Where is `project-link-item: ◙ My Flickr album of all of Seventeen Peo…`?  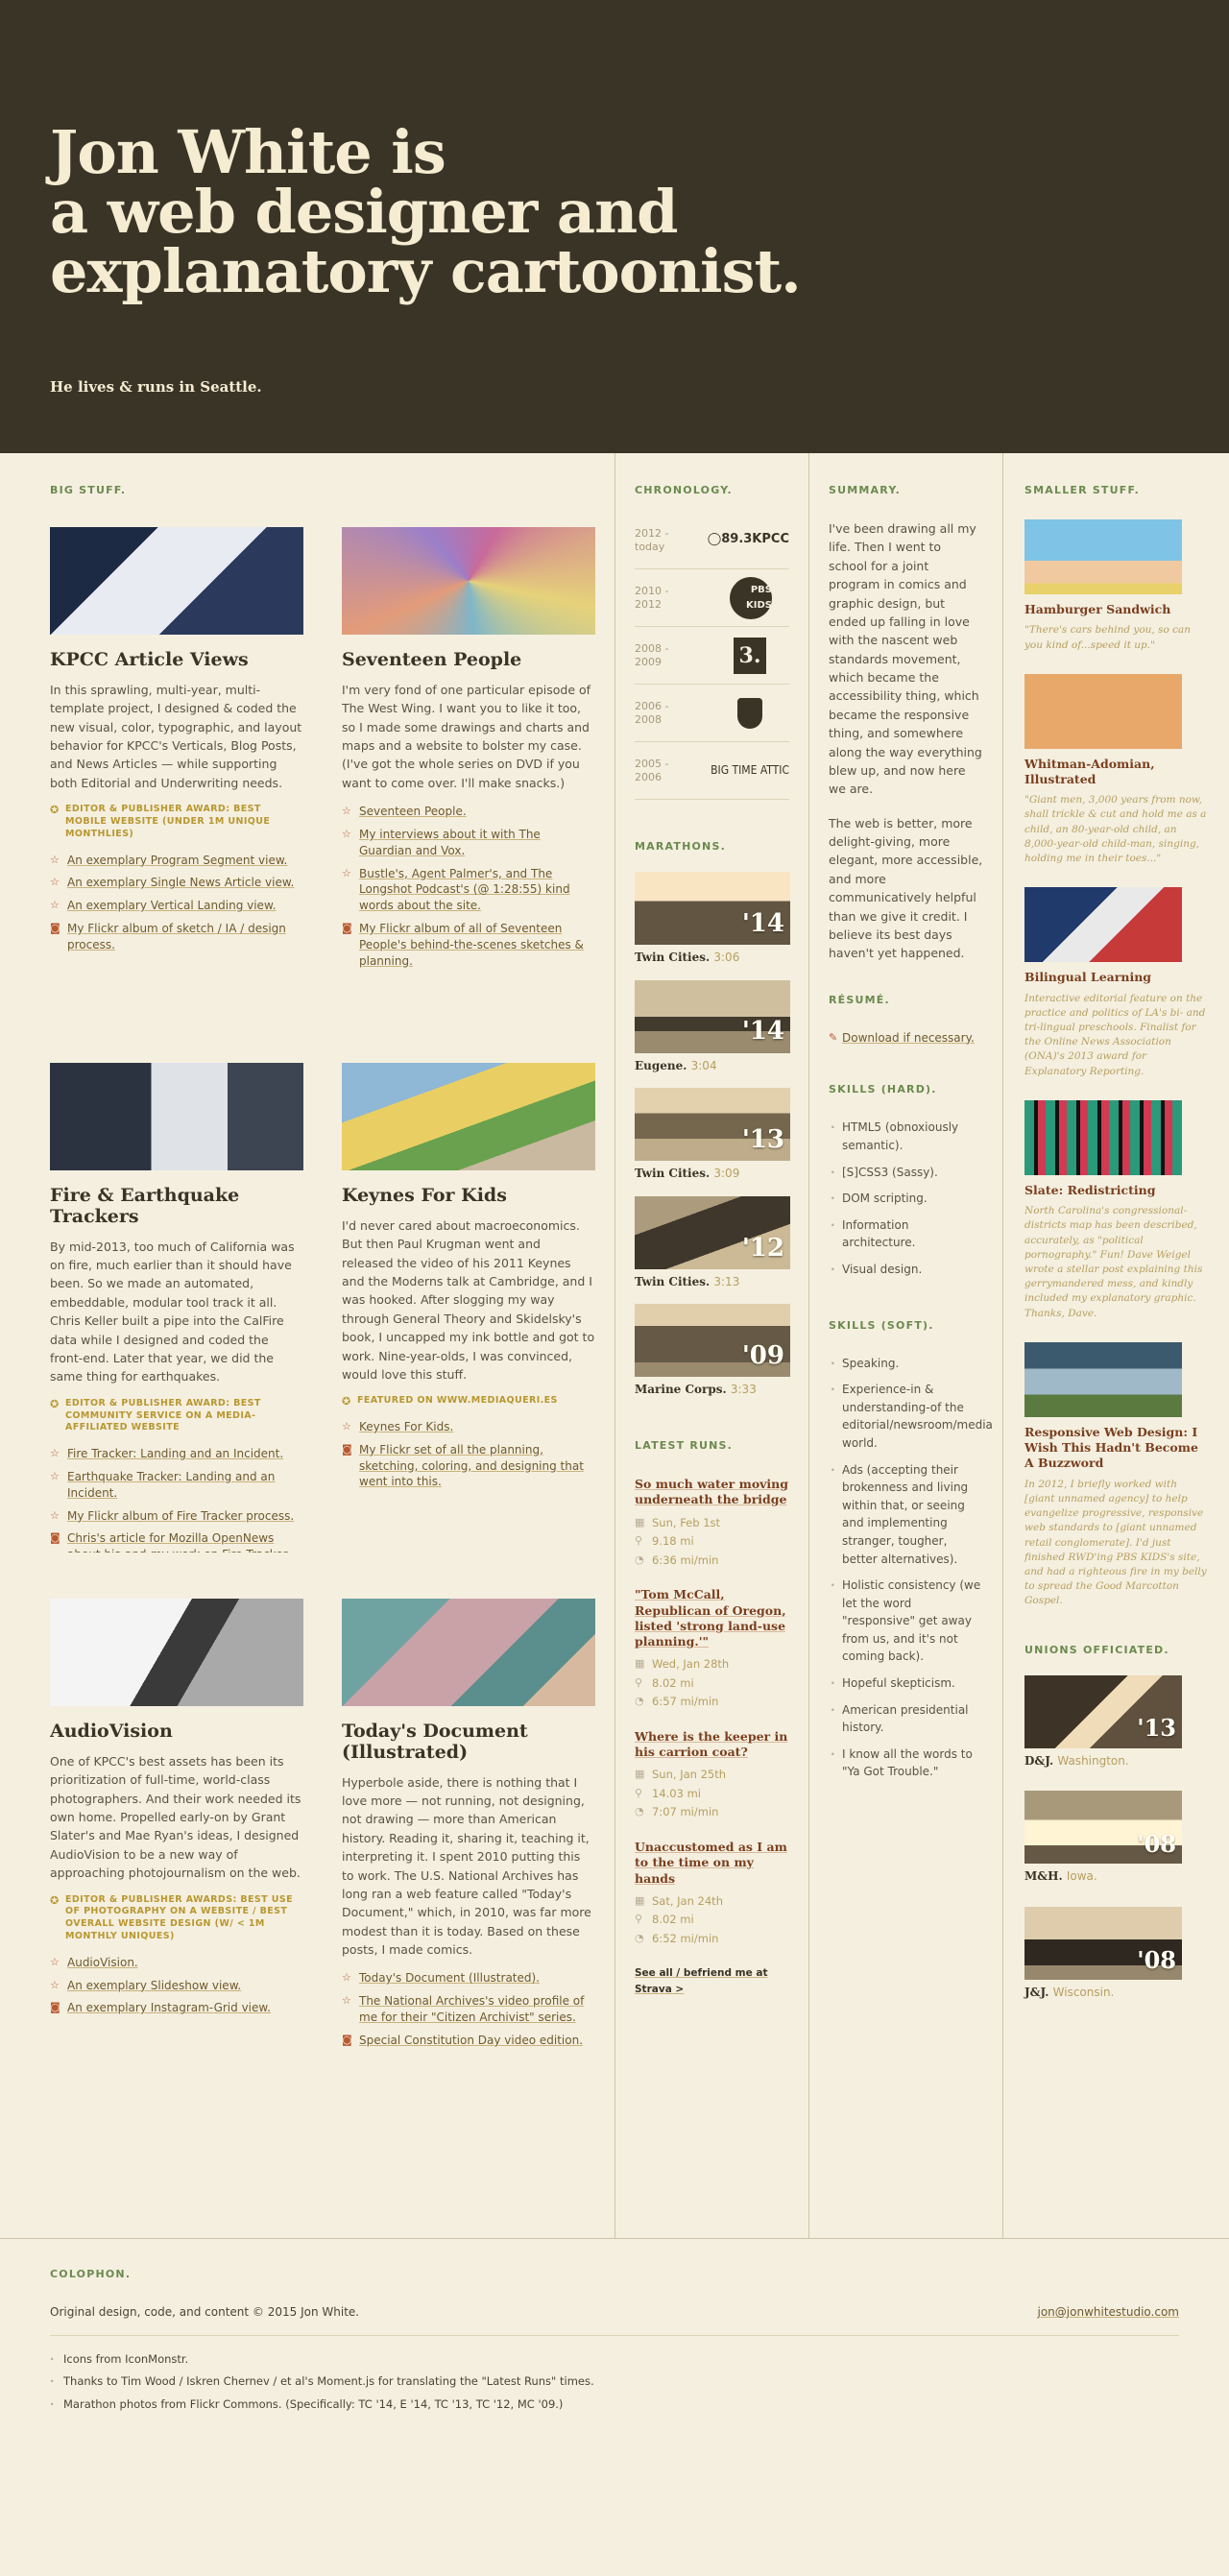
project-link-item: ◙ My Flickr album of all of Seventeen Peo… is located at coordinates (469, 945).